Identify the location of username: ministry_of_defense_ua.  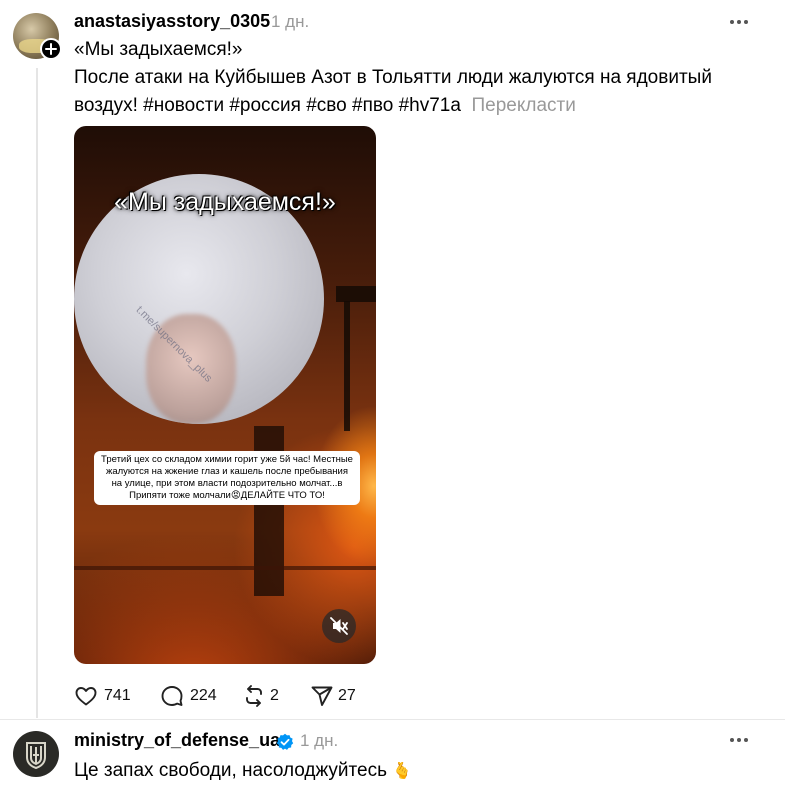
(177, 740).